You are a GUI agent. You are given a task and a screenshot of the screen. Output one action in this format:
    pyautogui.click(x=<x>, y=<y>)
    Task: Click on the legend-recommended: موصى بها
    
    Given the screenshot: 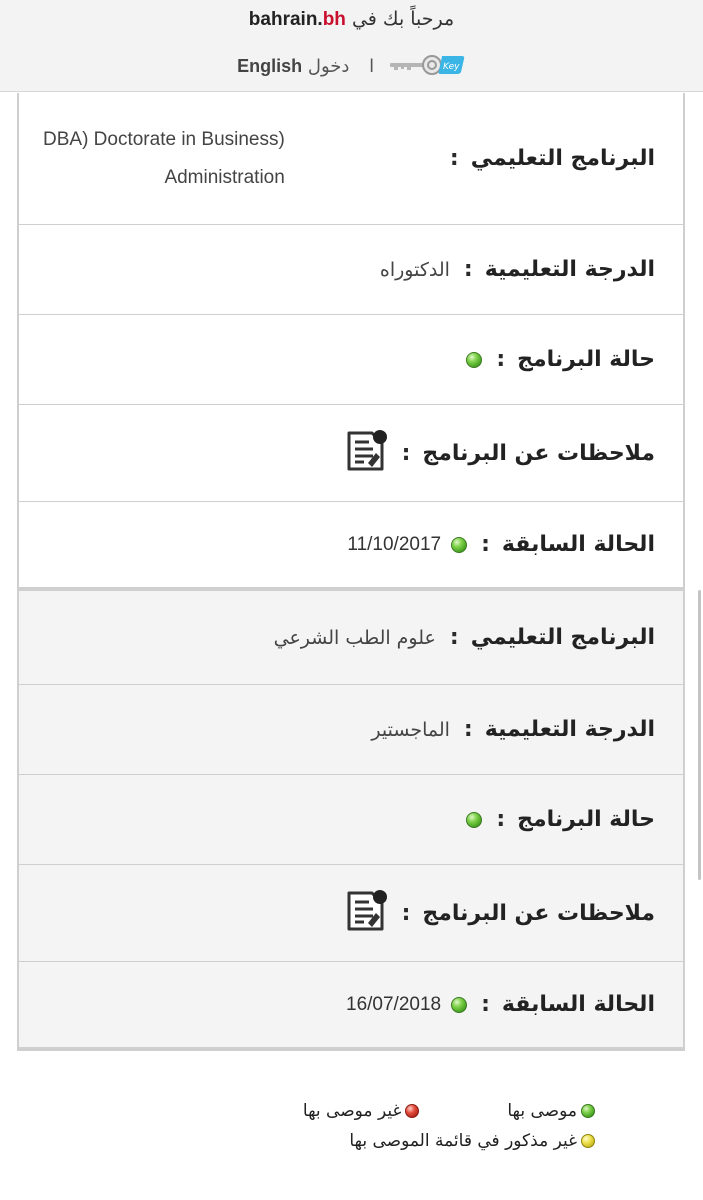 What is the action you would take?
    pyautogui.click(x=551, y=1111)
    